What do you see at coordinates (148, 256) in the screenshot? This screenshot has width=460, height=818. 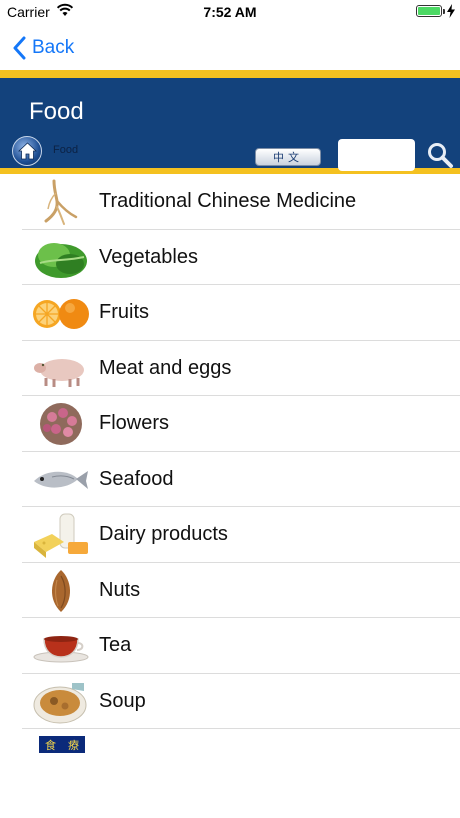 I see `category-label: Vegetables` at bounding box center [148, 256].